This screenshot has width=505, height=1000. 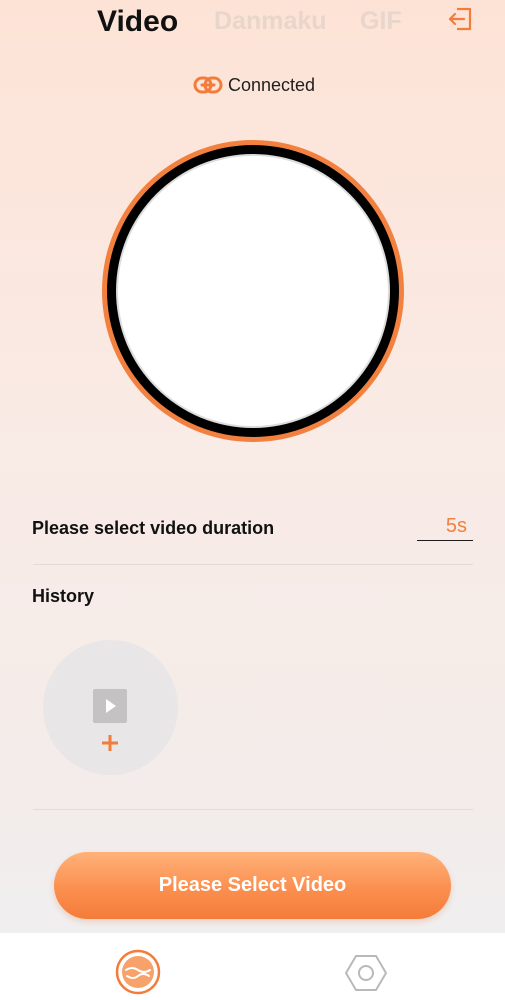 I want to click on play-icon, so click(x=110, y=706).